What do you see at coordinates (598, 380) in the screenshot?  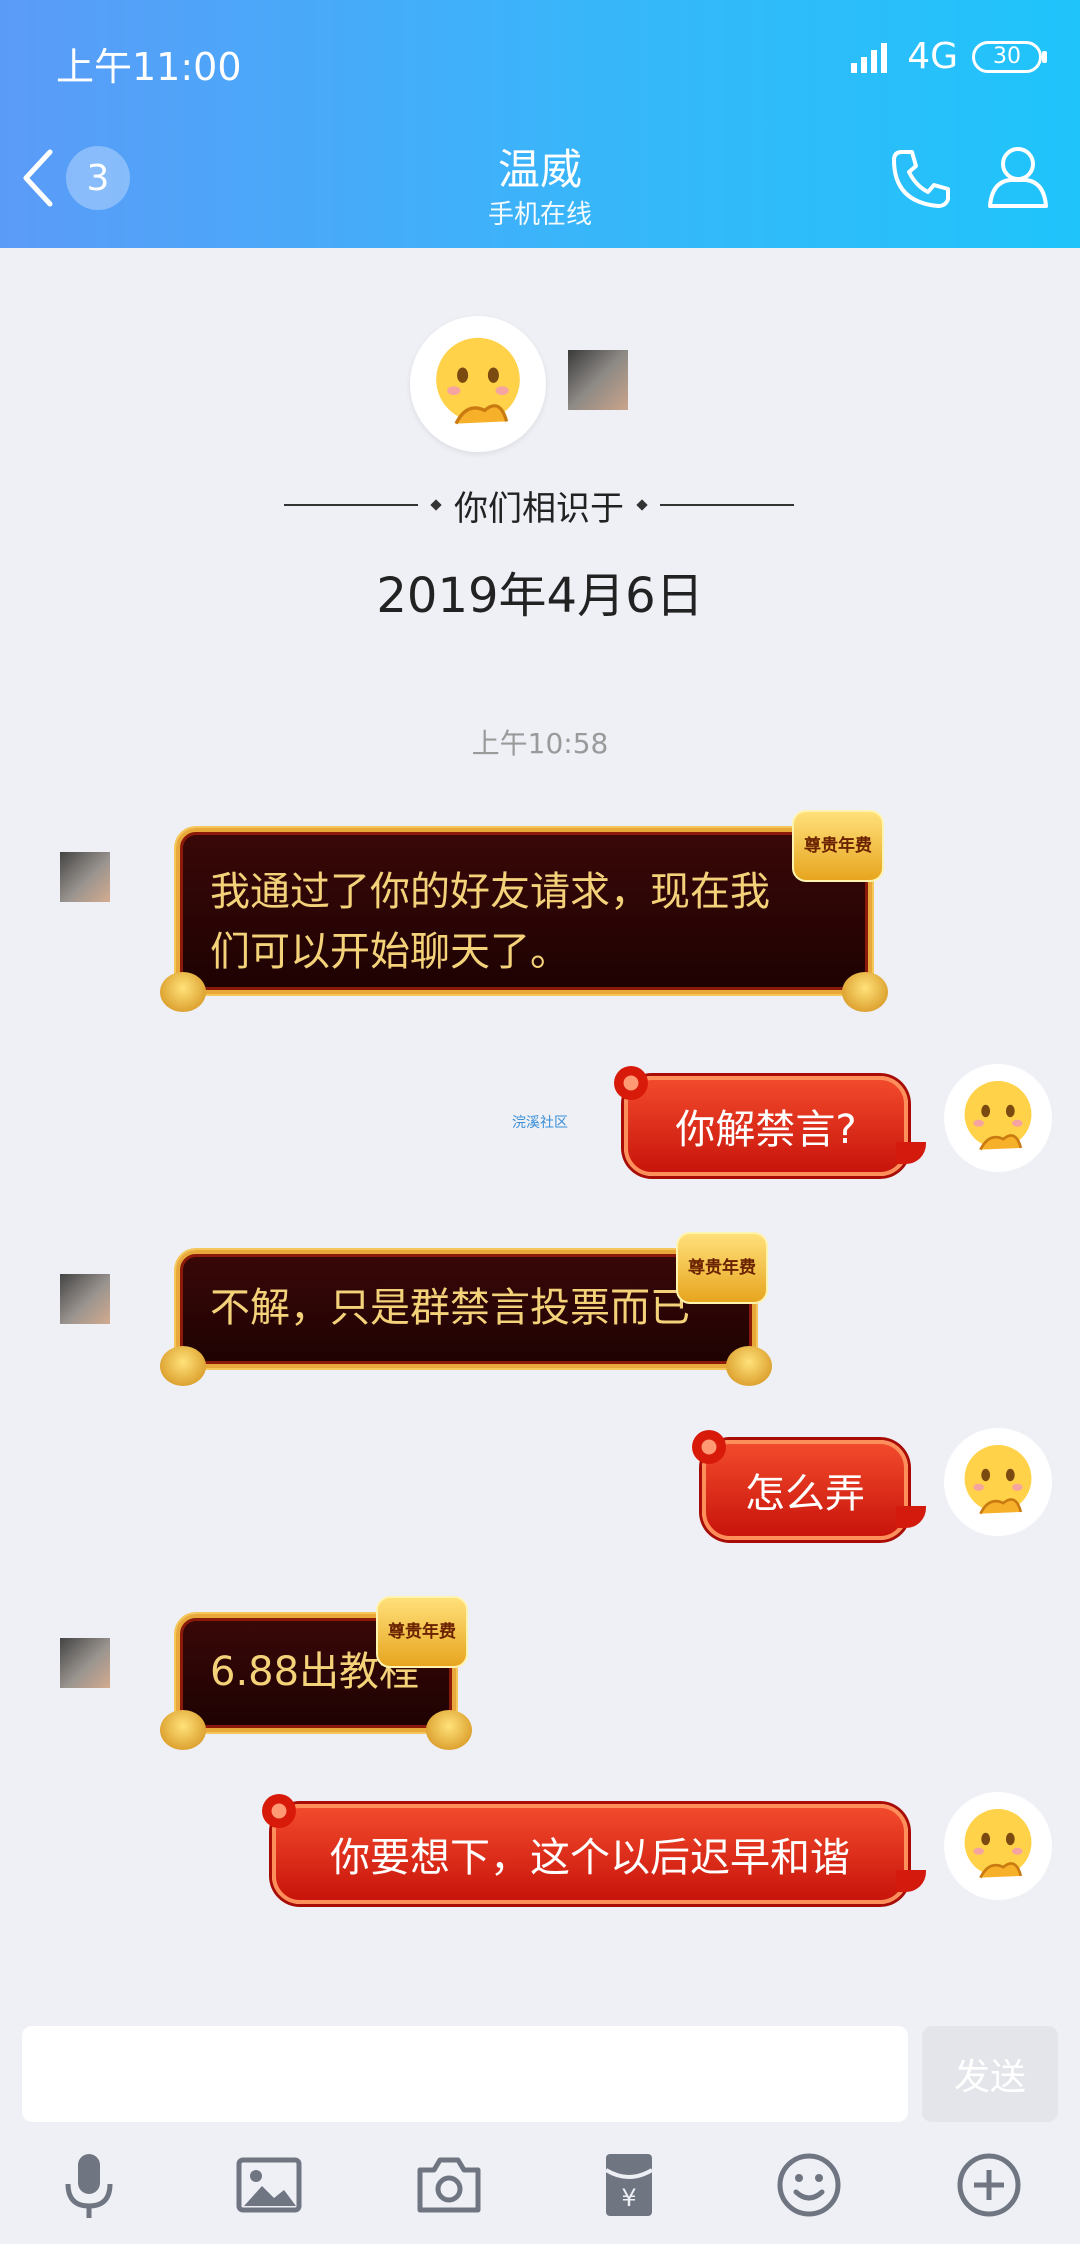 I see `contact-photo` at bounding box center [598, 380].